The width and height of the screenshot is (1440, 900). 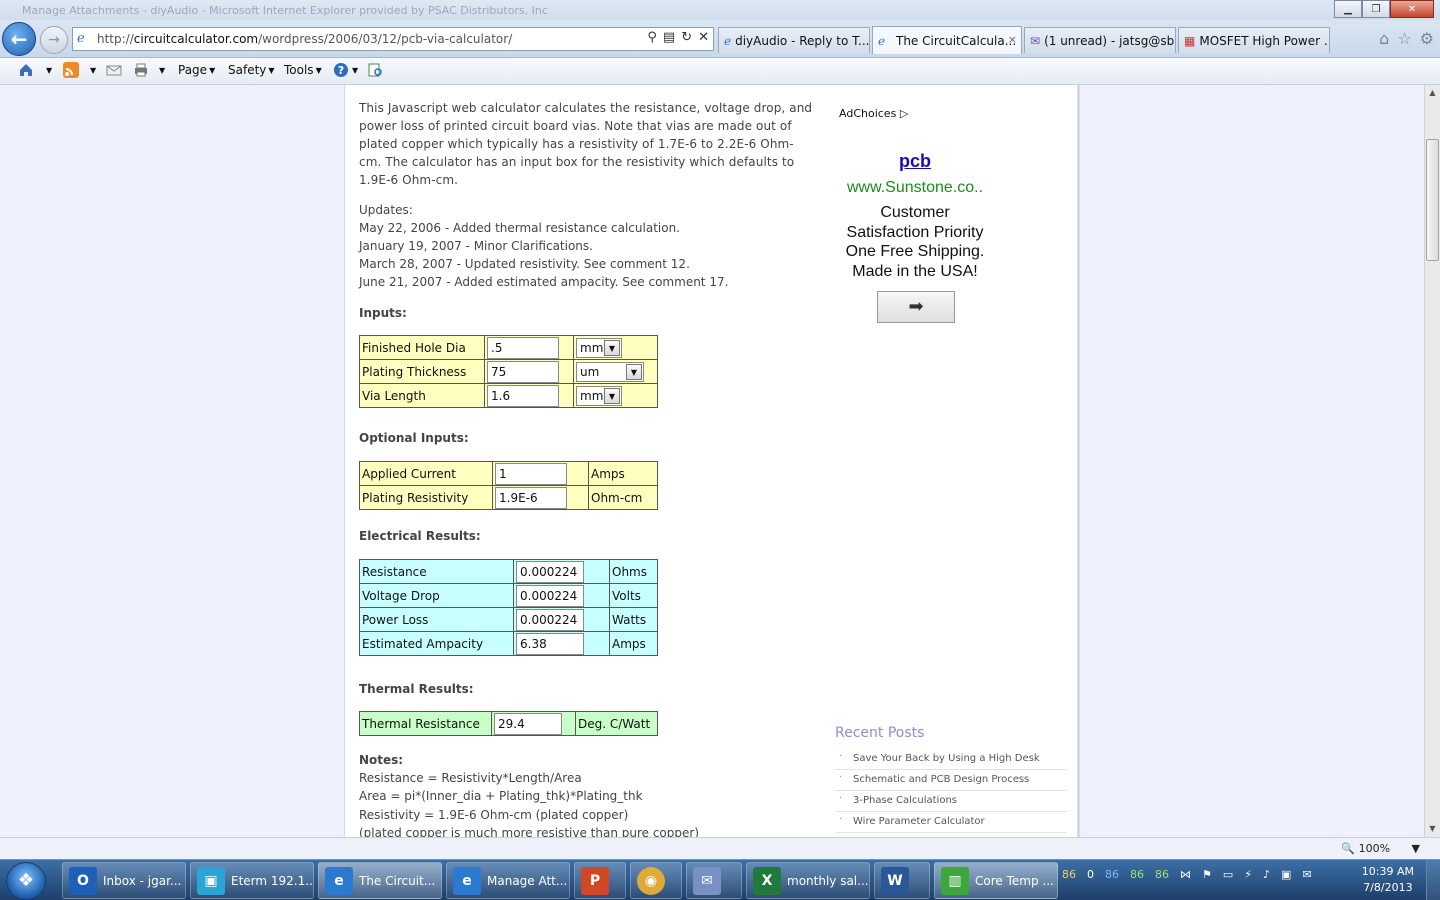 I want to click on search-icon: ⚲, so click(x=652, y=37).